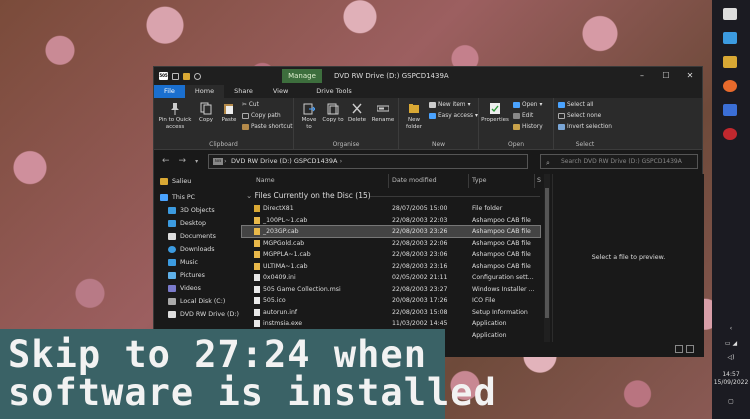 The height and width of the screenshot is (419, 750). Describe the element at coordinates (261, 116) in the screenshot. I see `copy-path-button: Copy path` at that location.